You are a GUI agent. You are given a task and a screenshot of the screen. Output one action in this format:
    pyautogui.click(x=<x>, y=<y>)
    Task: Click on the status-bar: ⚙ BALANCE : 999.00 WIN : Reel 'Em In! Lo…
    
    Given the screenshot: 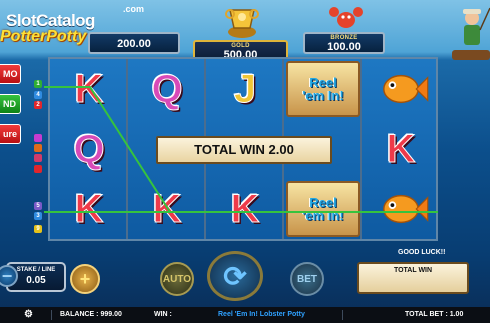 What is the action you would take?
    pyautogui.click(x=245, y=315)
    